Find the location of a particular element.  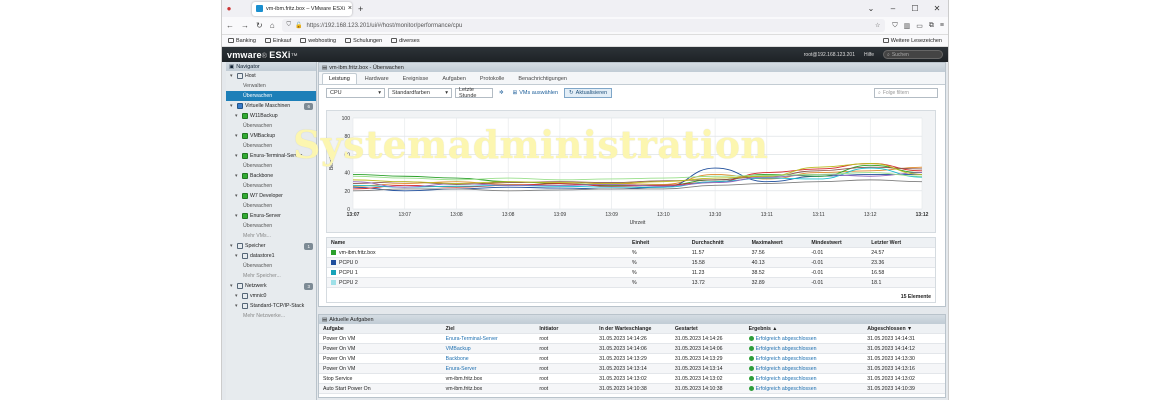

minimize-icon: – is located at coordinates (893, 8).